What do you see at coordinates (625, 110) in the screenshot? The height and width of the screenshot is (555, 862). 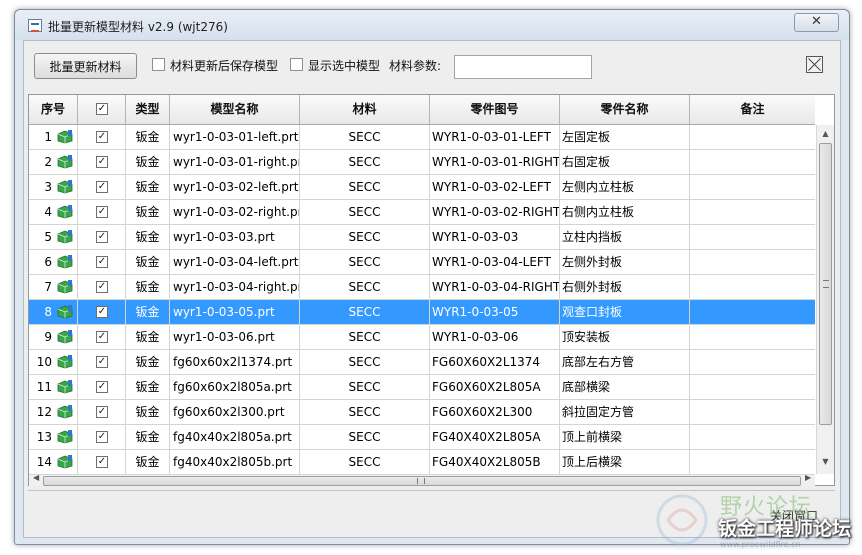 I see `header-part-name: 零件名称` at bounding box center [625, 110].